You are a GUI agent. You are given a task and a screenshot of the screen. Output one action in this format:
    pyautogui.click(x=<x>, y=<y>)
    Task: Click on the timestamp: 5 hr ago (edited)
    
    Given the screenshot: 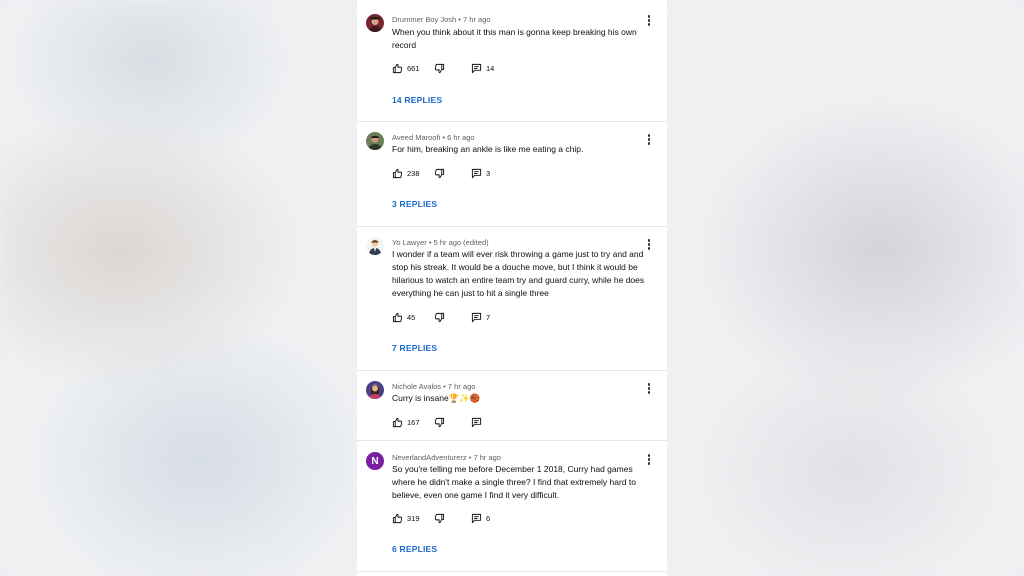 What is the action you would take?
    pyautogui.click(x=461, y=242)
    